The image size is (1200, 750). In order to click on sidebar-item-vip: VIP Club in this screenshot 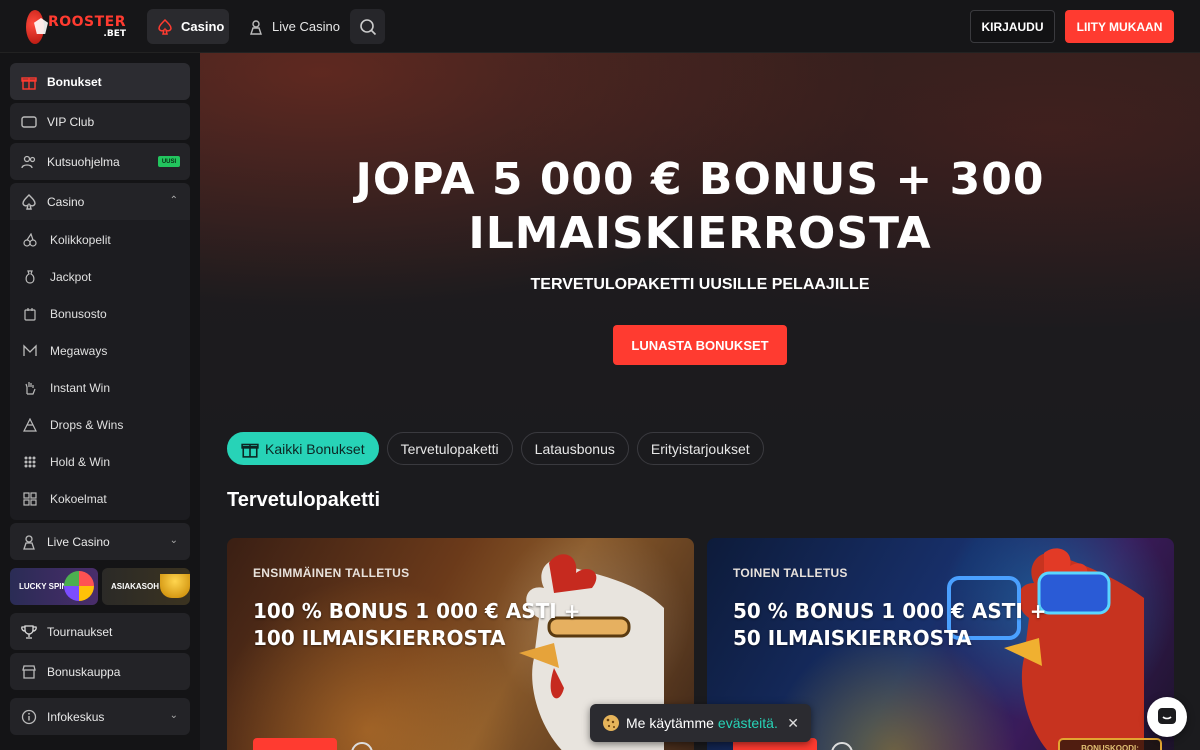, I will do `click(100, 121)`.